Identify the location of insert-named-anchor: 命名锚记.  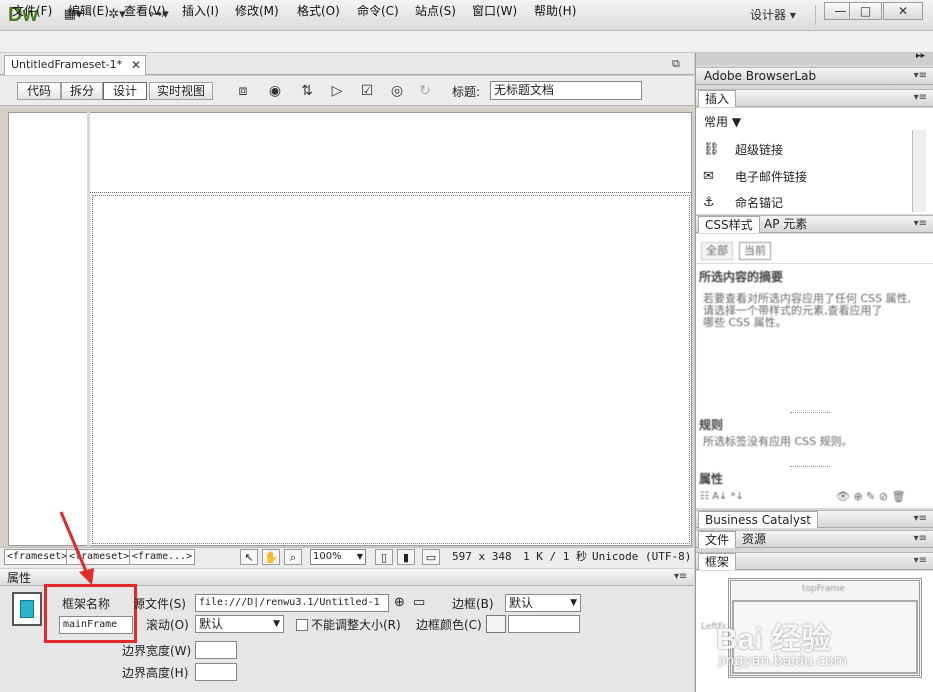
(759, 203).